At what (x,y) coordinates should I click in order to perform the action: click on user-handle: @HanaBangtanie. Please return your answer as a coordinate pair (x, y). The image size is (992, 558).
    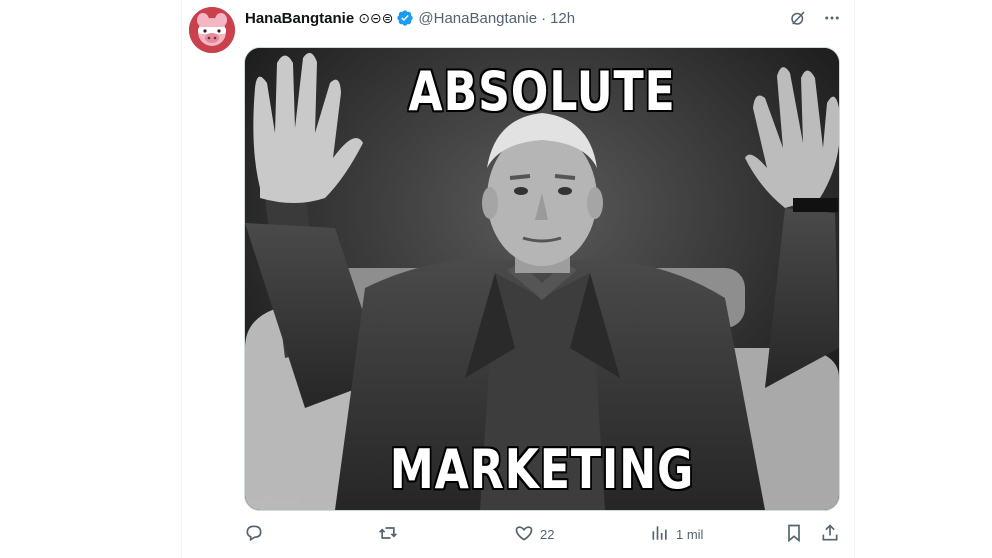
    Looking at the image, I should click on (477, 18).